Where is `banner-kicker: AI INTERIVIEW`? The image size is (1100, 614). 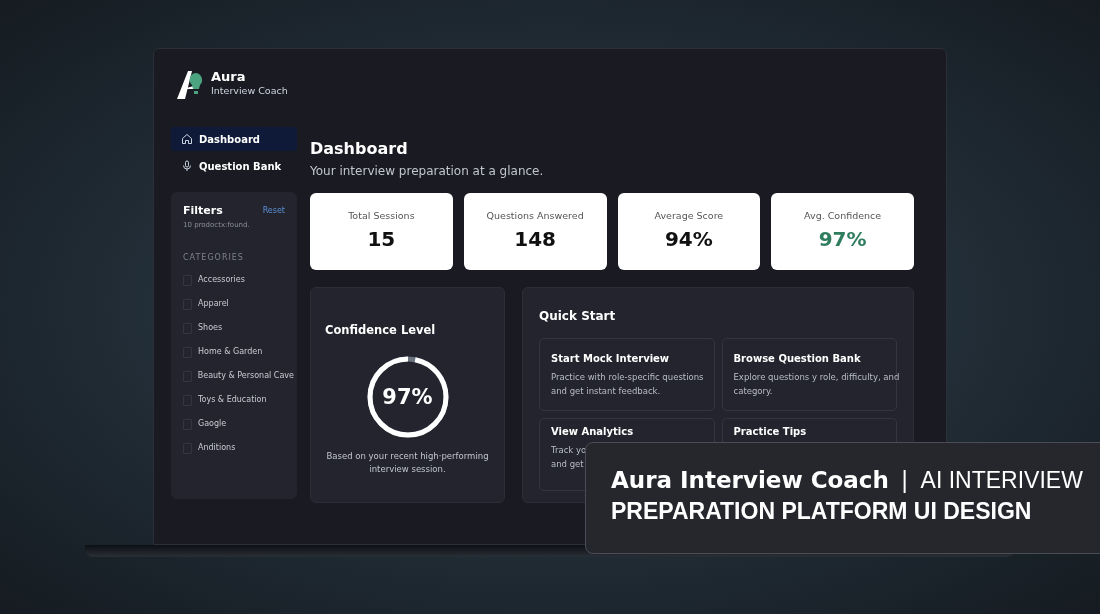 banner-kicker: AI INTERIVIEW is located at coordinates (1001, 480).